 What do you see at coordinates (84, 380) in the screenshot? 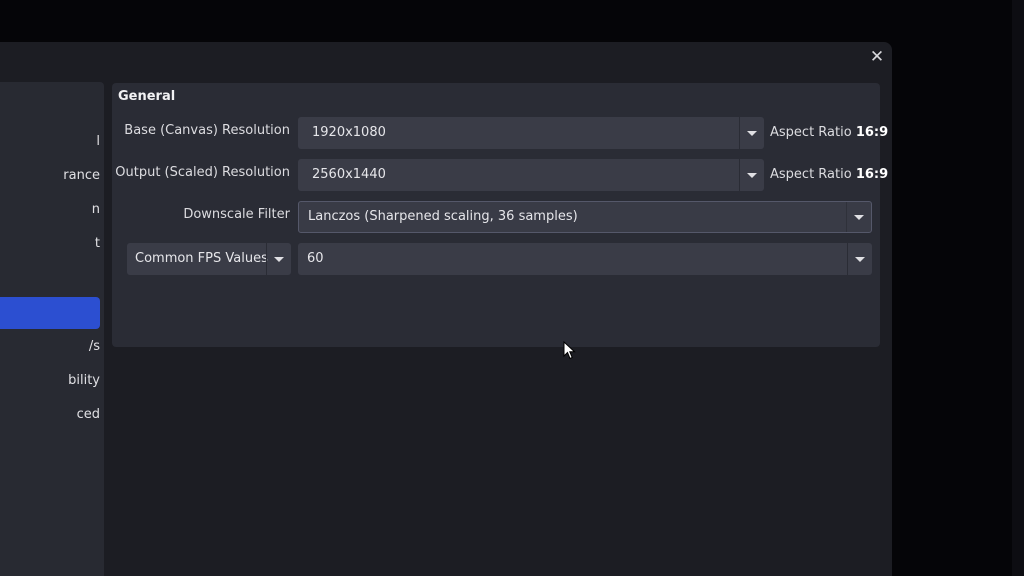
I see `sidebar-item-label: bility` at bounding box center [84, 380].